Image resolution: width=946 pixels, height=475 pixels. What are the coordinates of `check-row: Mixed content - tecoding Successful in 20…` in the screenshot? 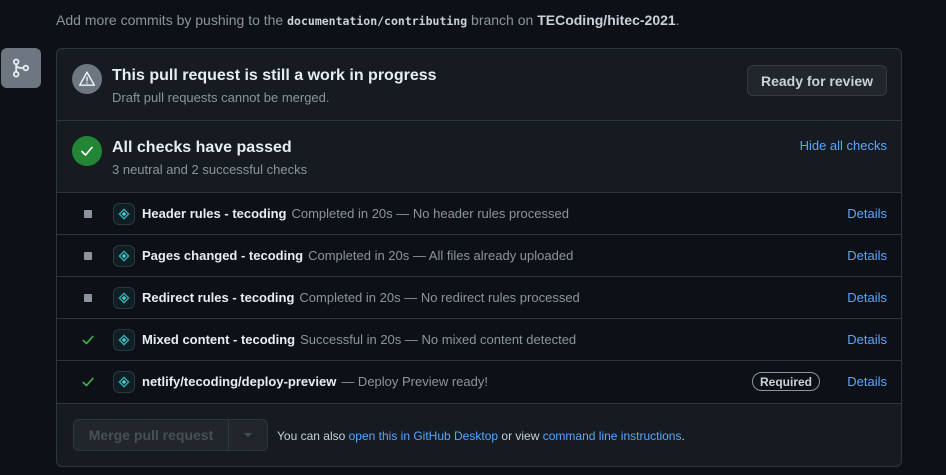 It's located at (479, 340).